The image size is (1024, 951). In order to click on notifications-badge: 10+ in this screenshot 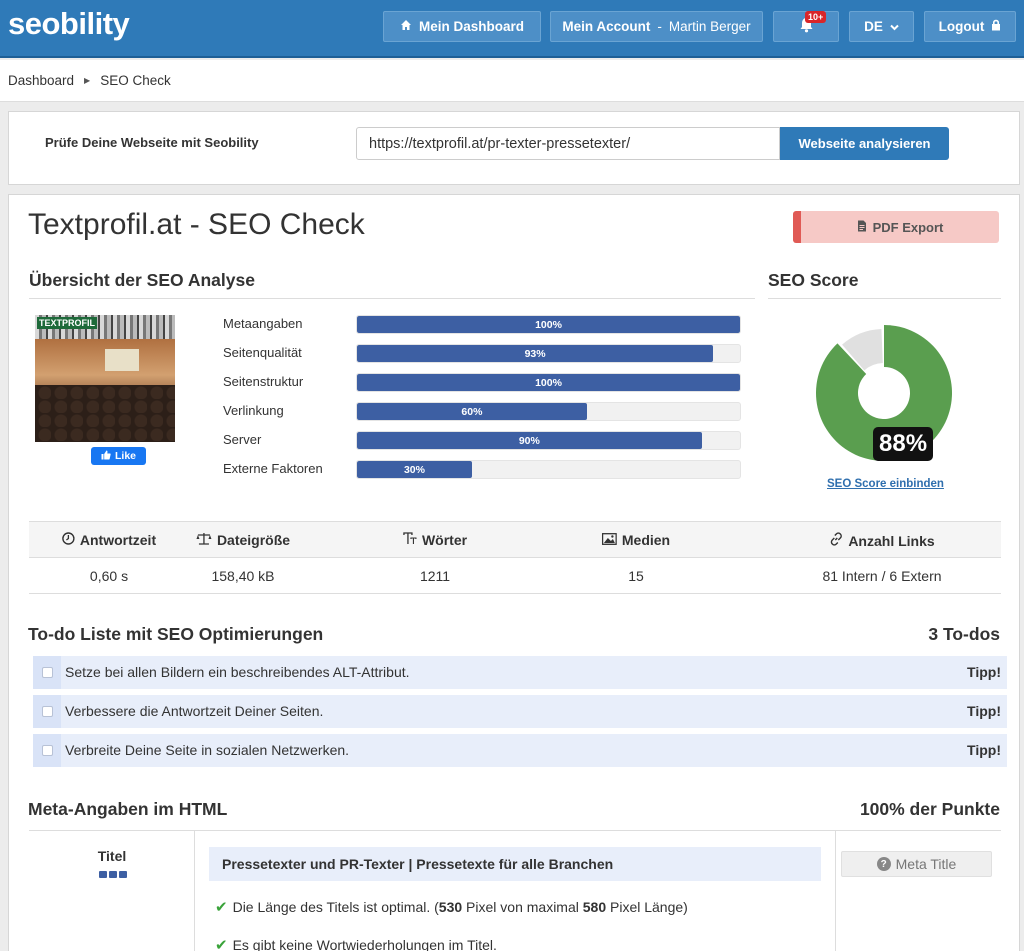, I will do `click(816, 17)`.